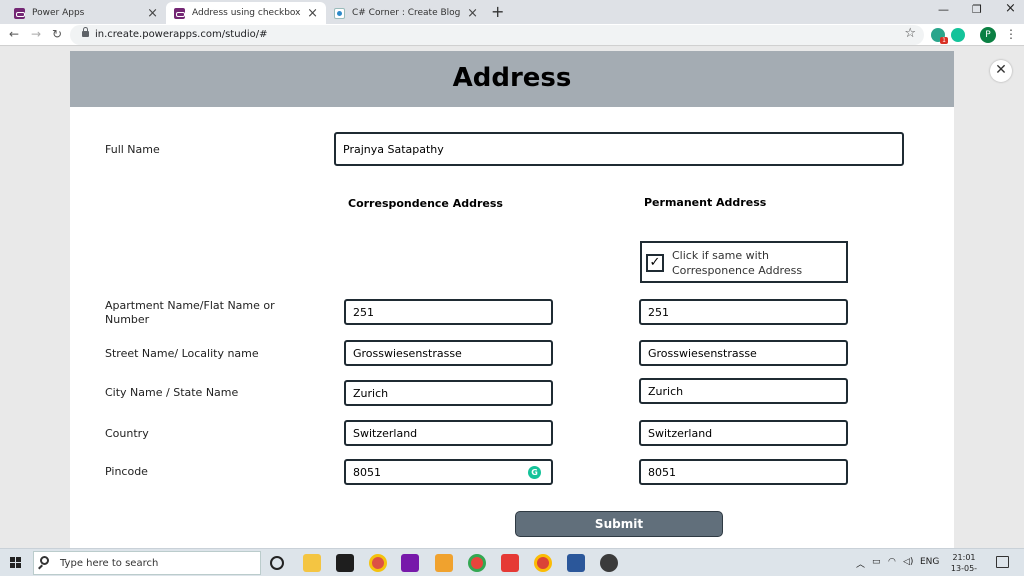 Image resolution: width=1024 pixels, height=576 pixels. I want to click on street-label: Street Name/ Locality name, so click(182, 353).